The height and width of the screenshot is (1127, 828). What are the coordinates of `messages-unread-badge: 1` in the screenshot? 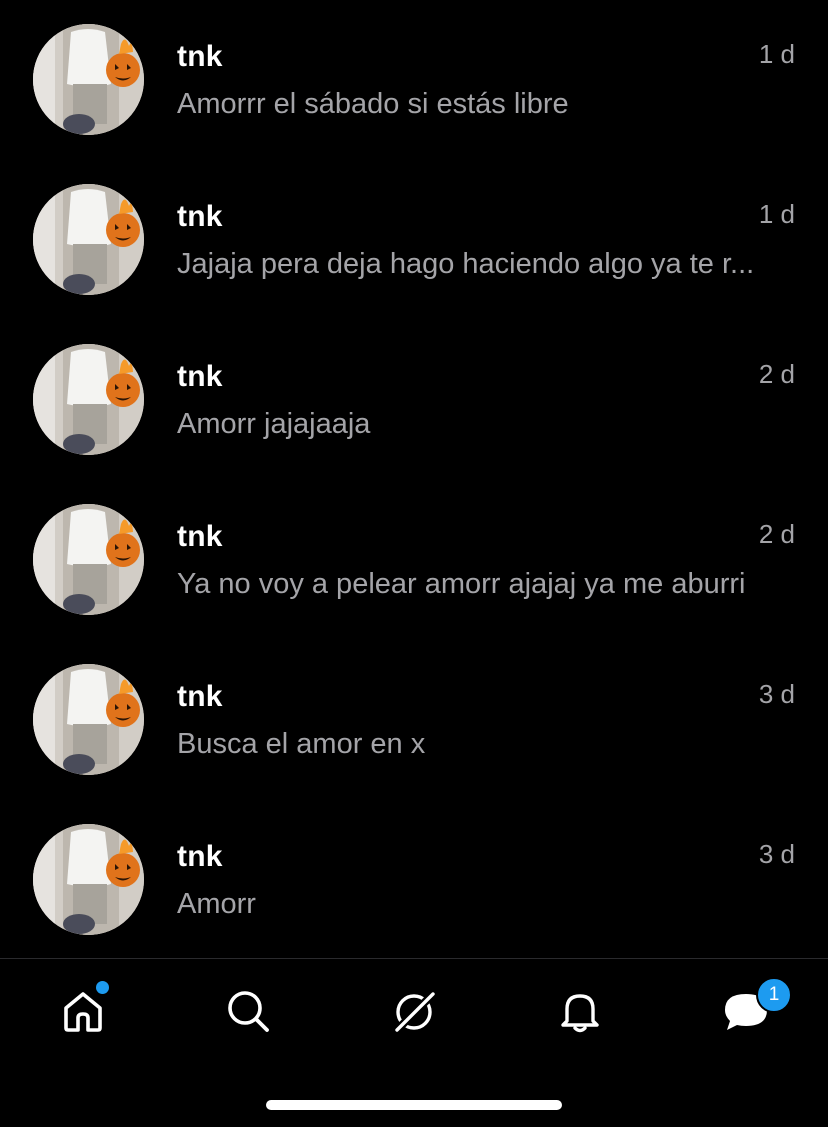 It's located at (774, 995).